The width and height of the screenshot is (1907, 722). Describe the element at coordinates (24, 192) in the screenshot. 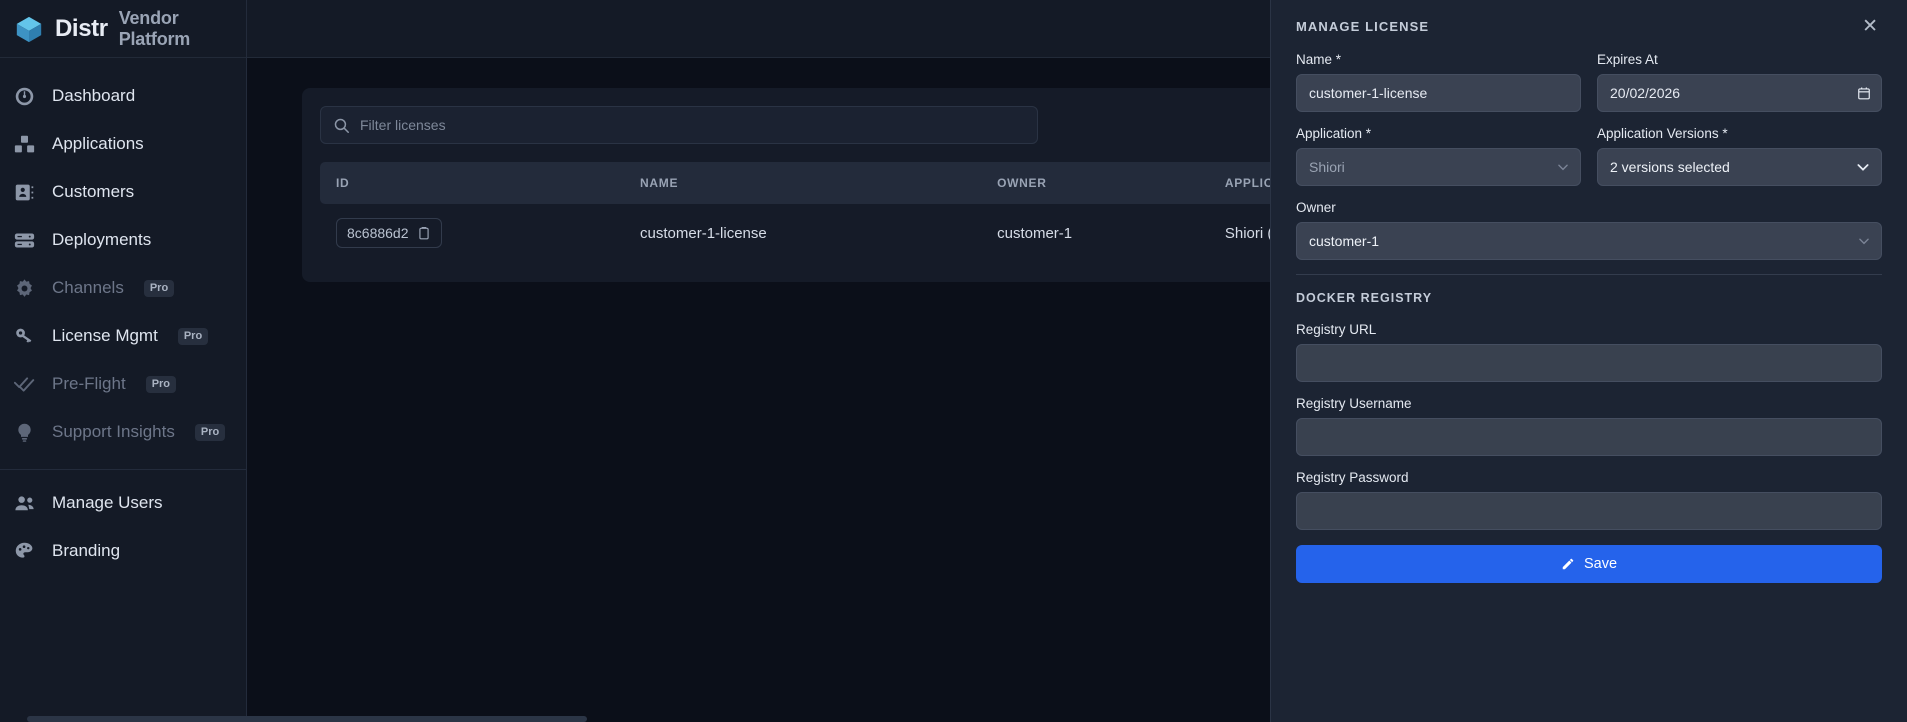

I see `contact-card-icon` at that location.